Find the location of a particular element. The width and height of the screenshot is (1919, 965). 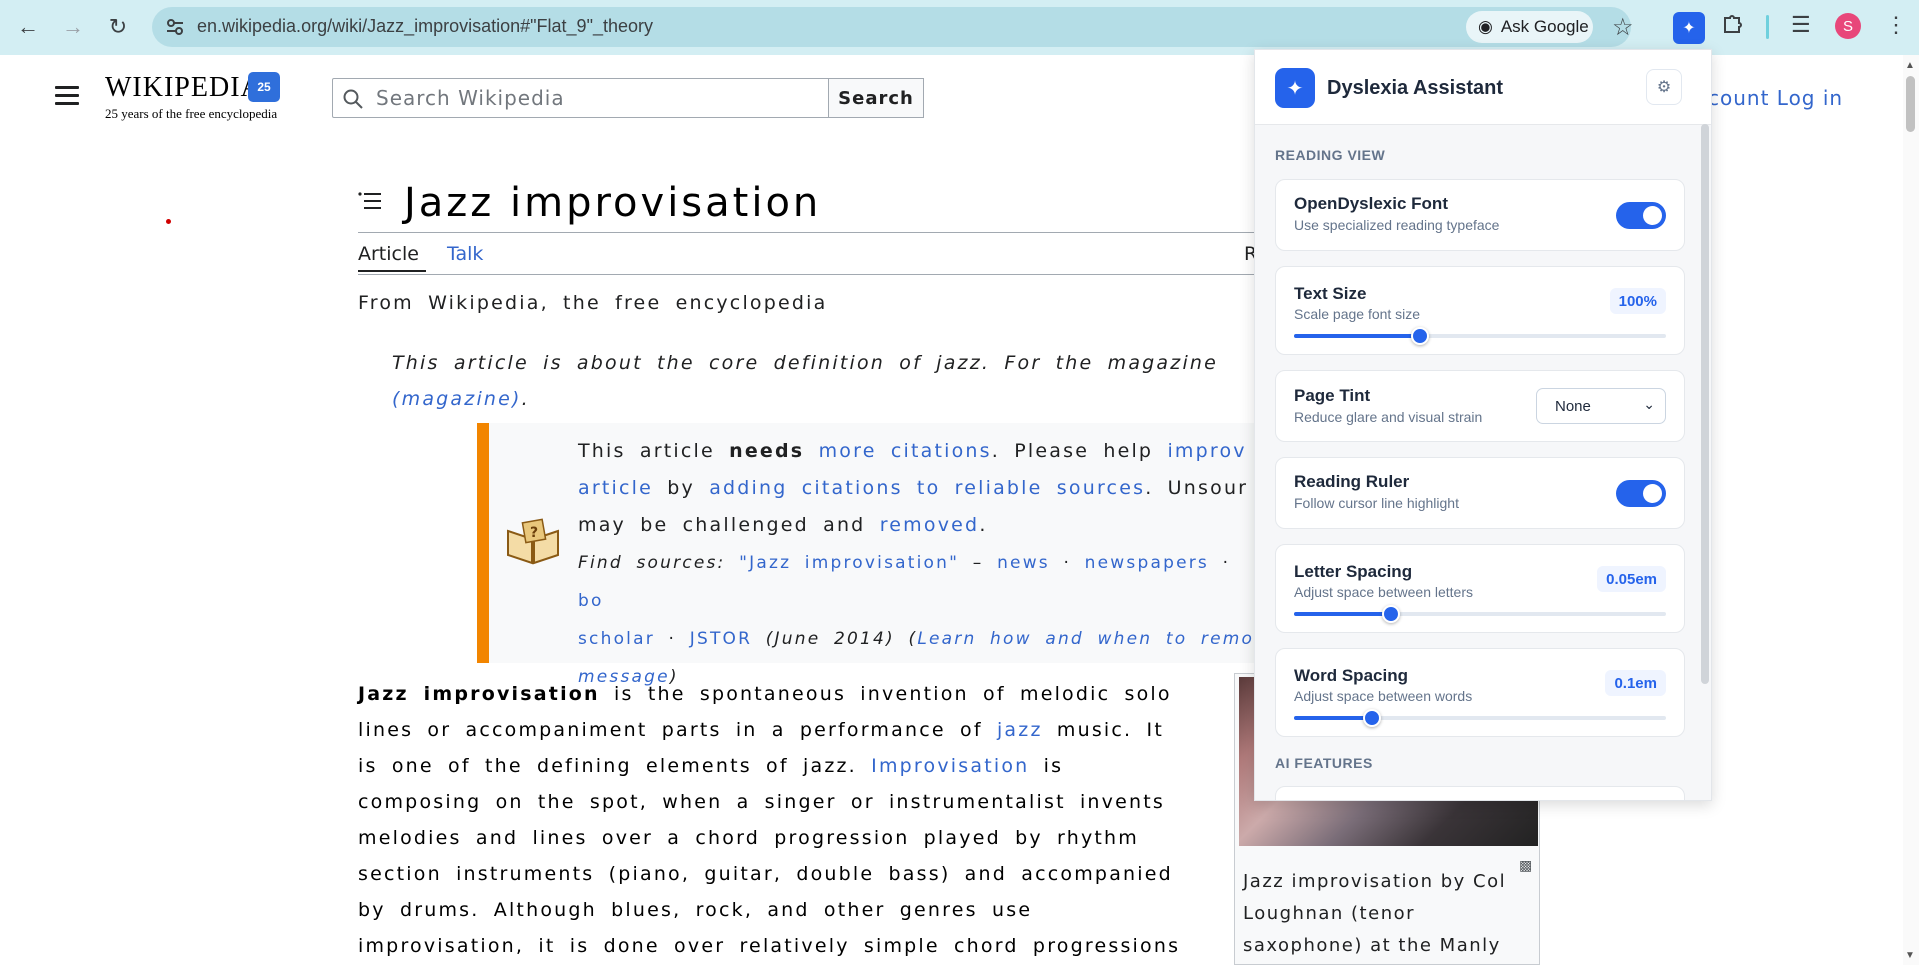

learn-more-link: Learn how and when to remo is located at coordinates (1085, 639).